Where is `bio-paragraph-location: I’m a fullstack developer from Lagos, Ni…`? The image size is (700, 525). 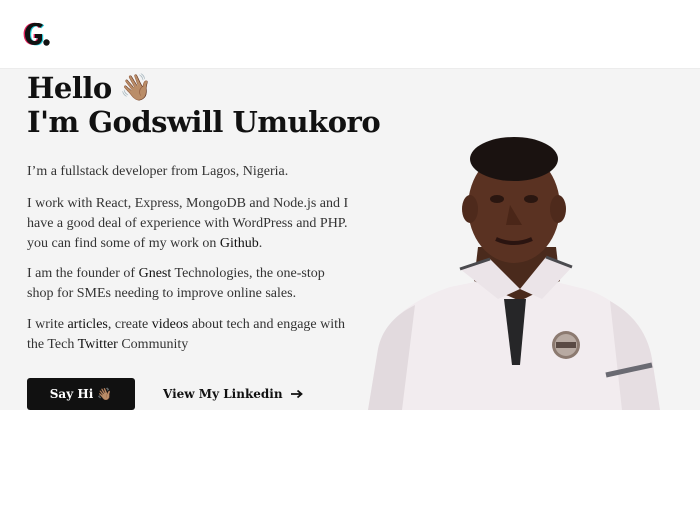
bio-paragraph-location: I’m a fullstack developer from Lagos, Ni… is located at coordinates (158, 171).